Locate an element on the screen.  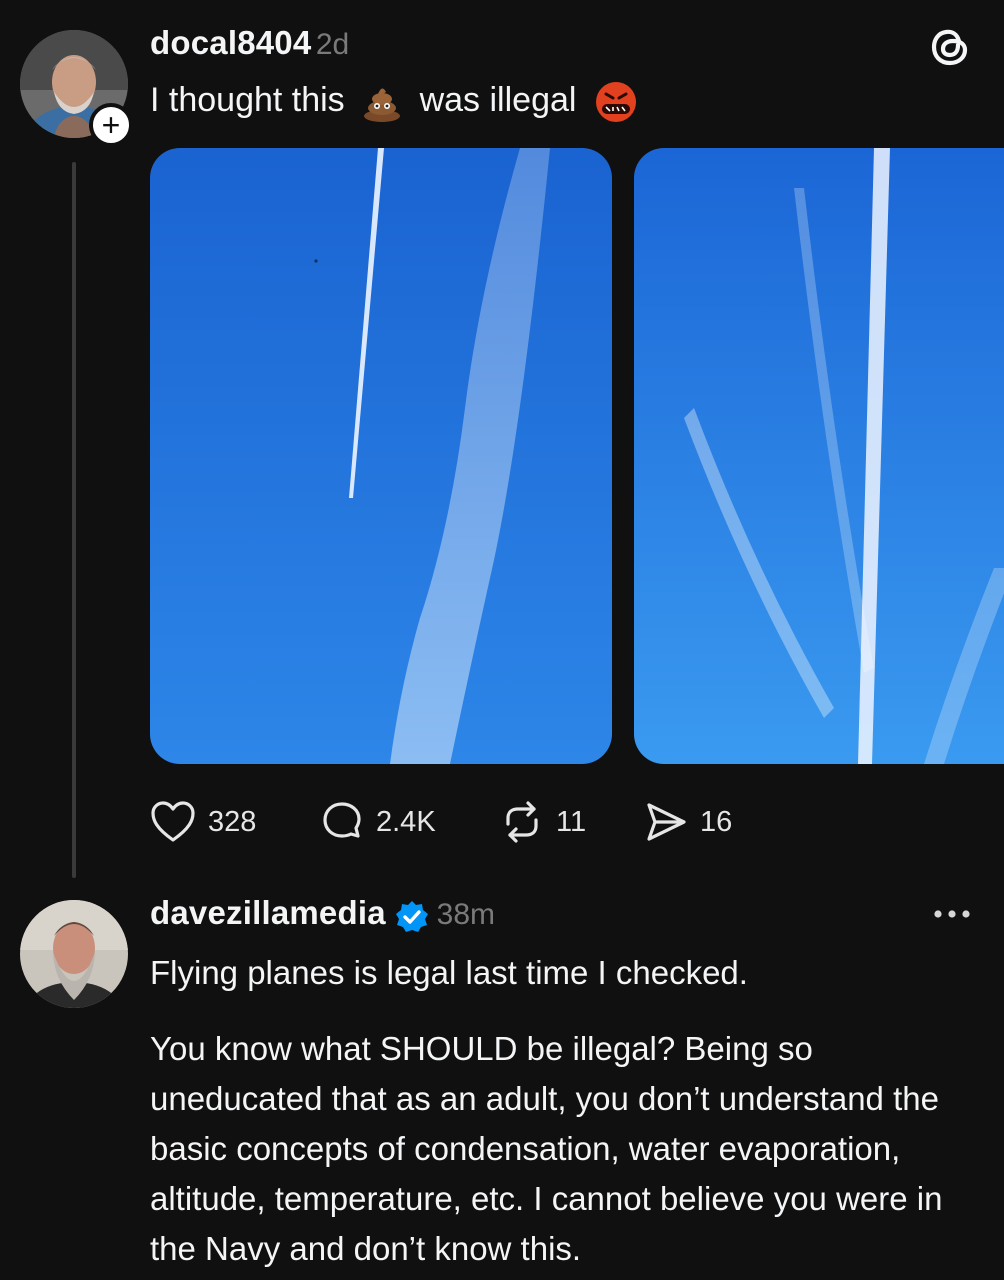
repost-action: 11 is located at coordinates (543, 822).